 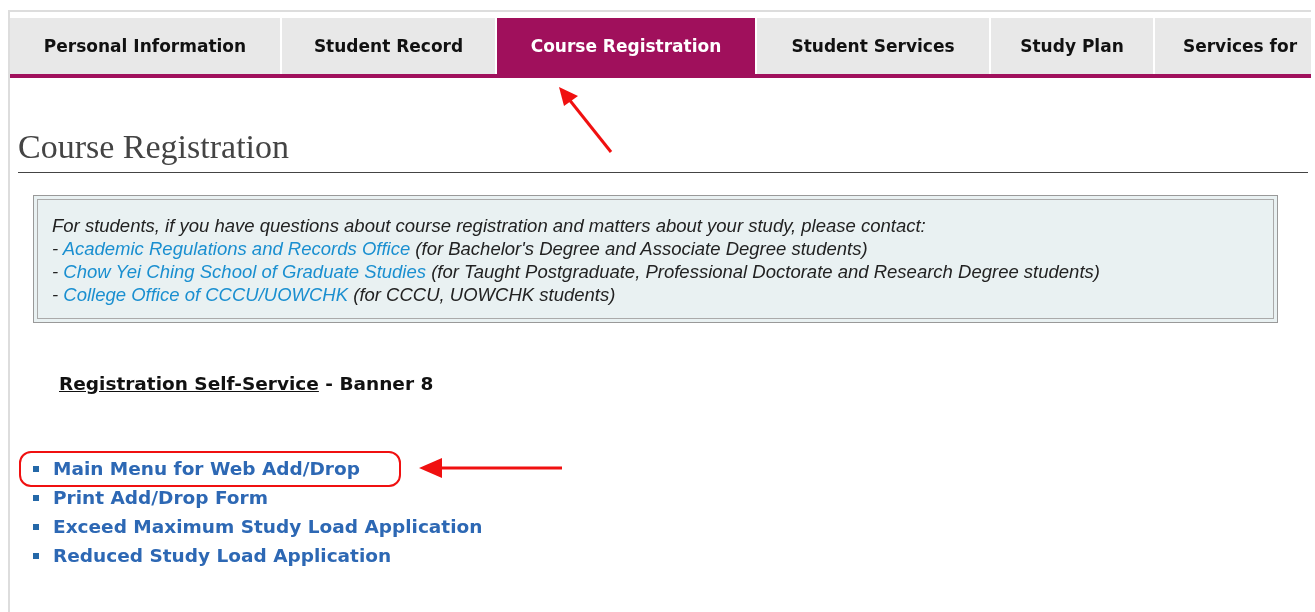 I want to click on notice-text: For students, if you have questions about course registration and matters about your study, please contact:, so click(x=489, y=225).